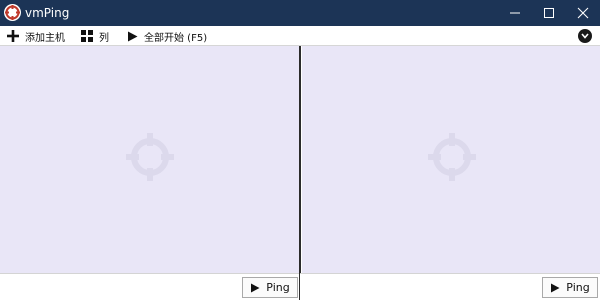 The width and height of the screenshot is (600, 300). I want to click on start-all-button: 全部开始 (F5), so click(167, 36).